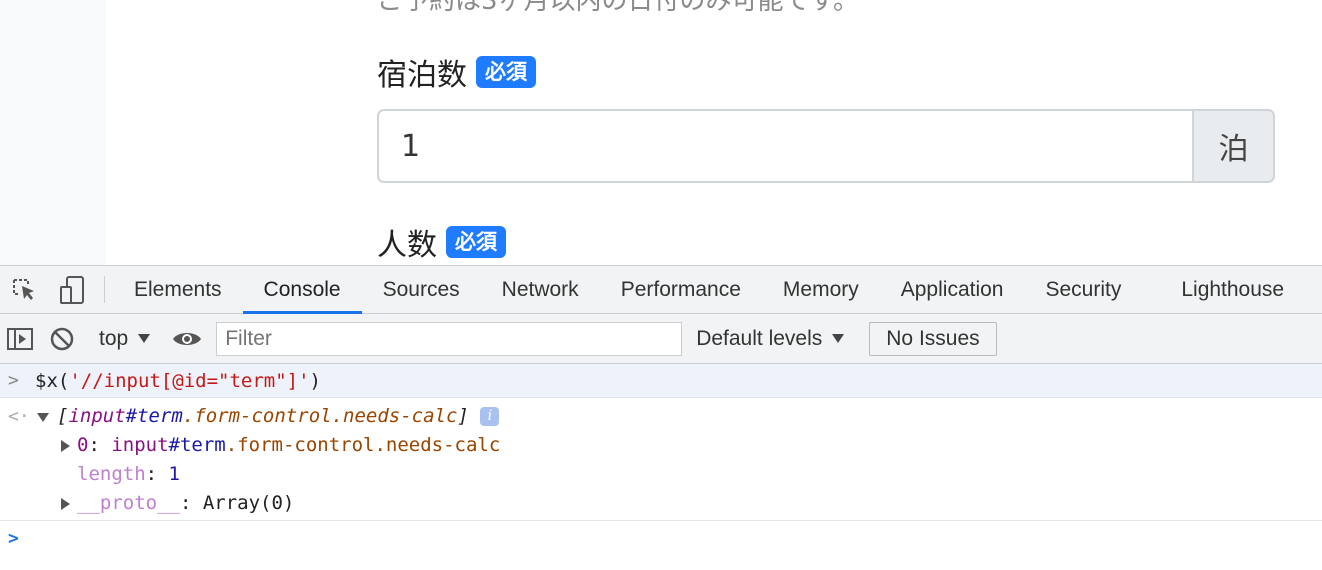 This screenshot has height=570, width=1322. Describe the element at coordinates (128, 474) in the screenshot. I see `array-length-property: length: 1` at that location.